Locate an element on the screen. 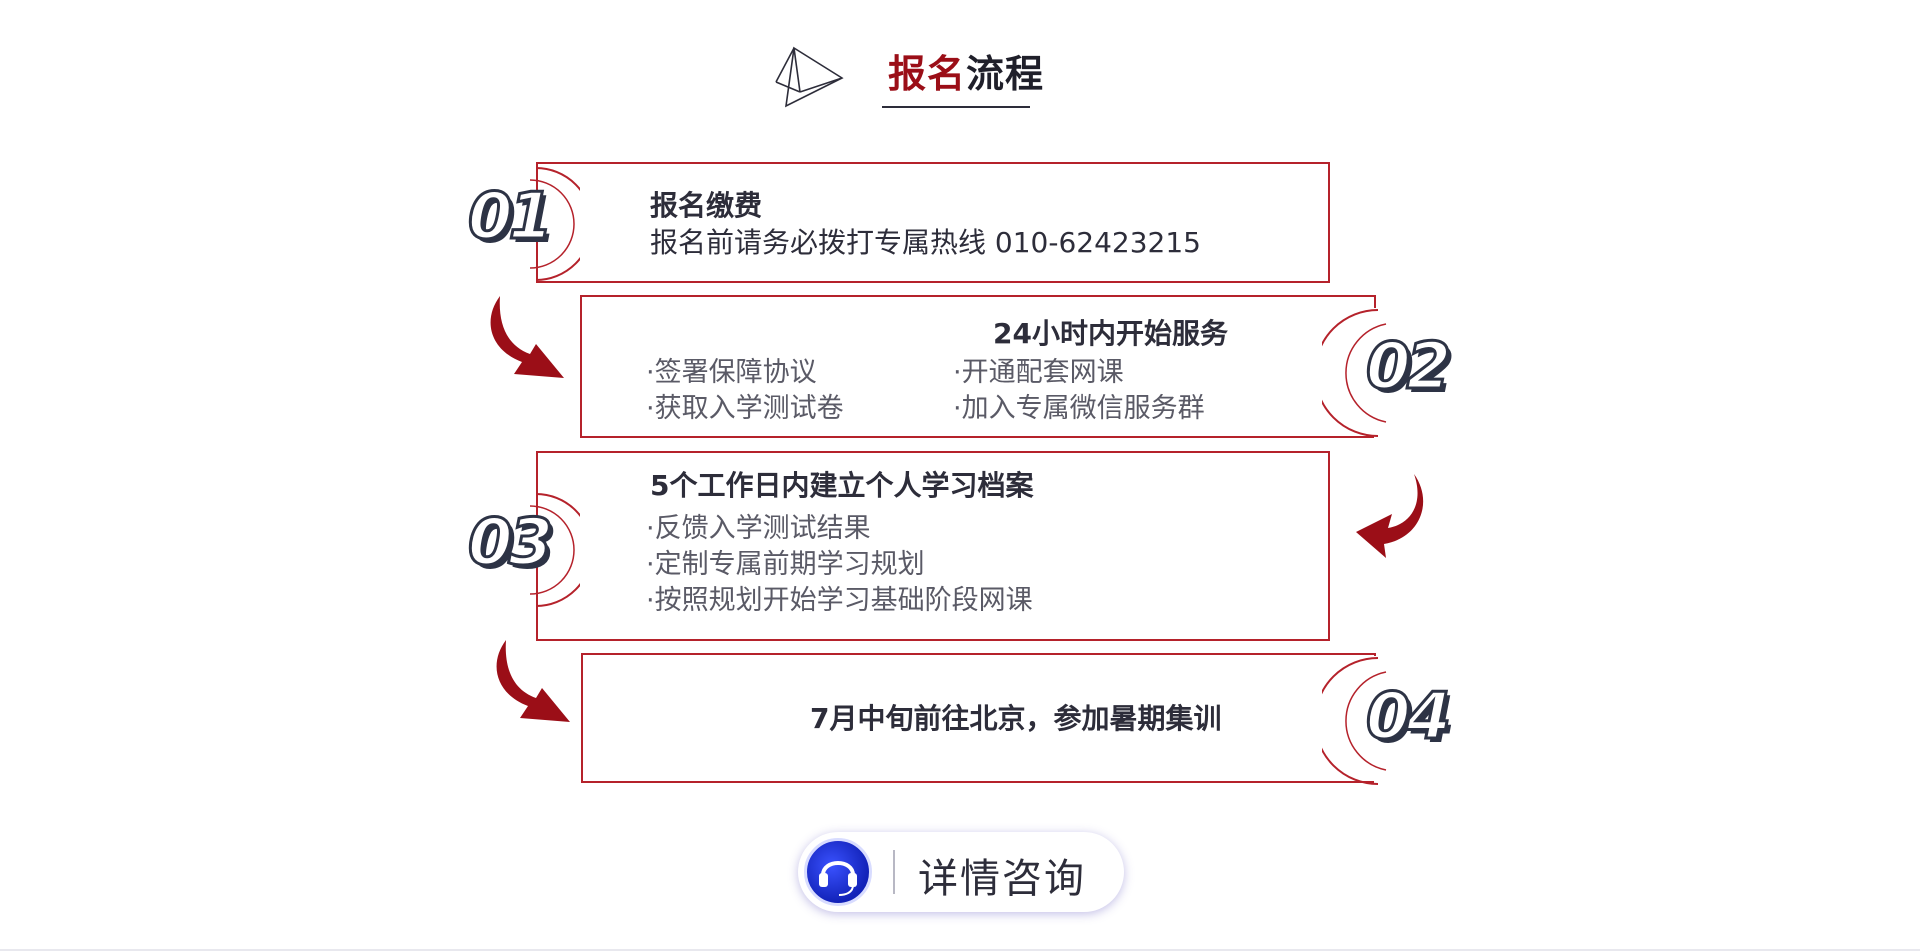 Image resolution: width=1920 pixels, height=951 pixels. step-1-title: 报名缴费 is located at coordinates (706, 205).